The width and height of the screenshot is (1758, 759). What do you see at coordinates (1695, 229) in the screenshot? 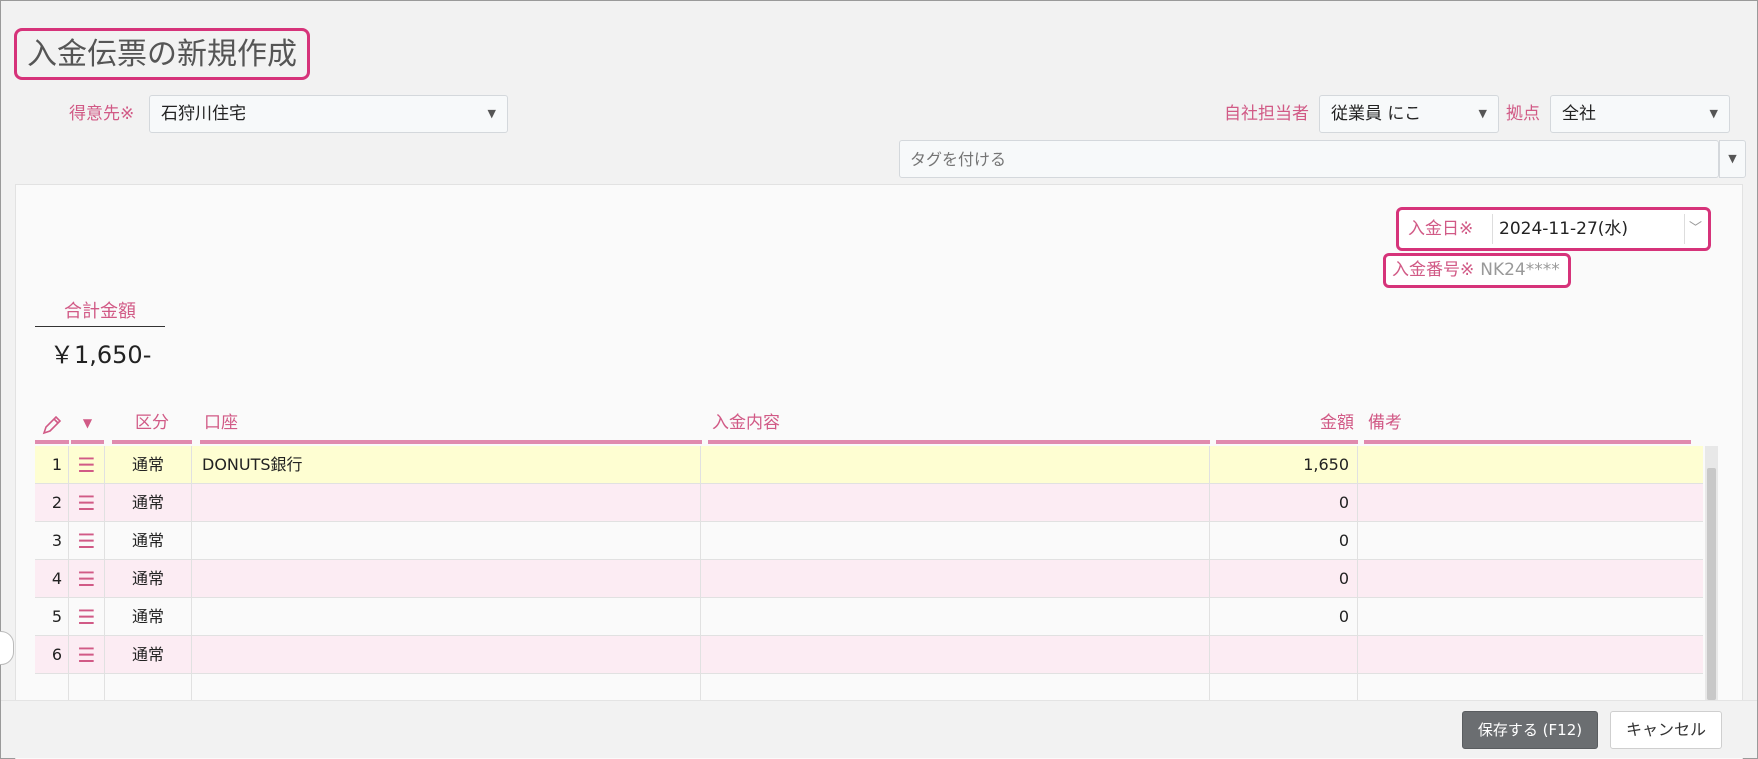
I see `chevron-down-icon: ﹀` at bounding box center [1695, 229].